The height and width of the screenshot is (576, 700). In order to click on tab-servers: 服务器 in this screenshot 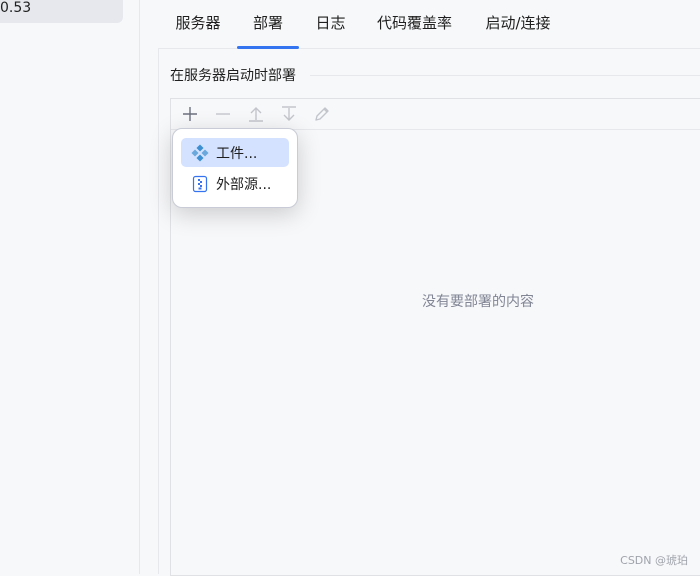, I will do `click(198, 30)`.